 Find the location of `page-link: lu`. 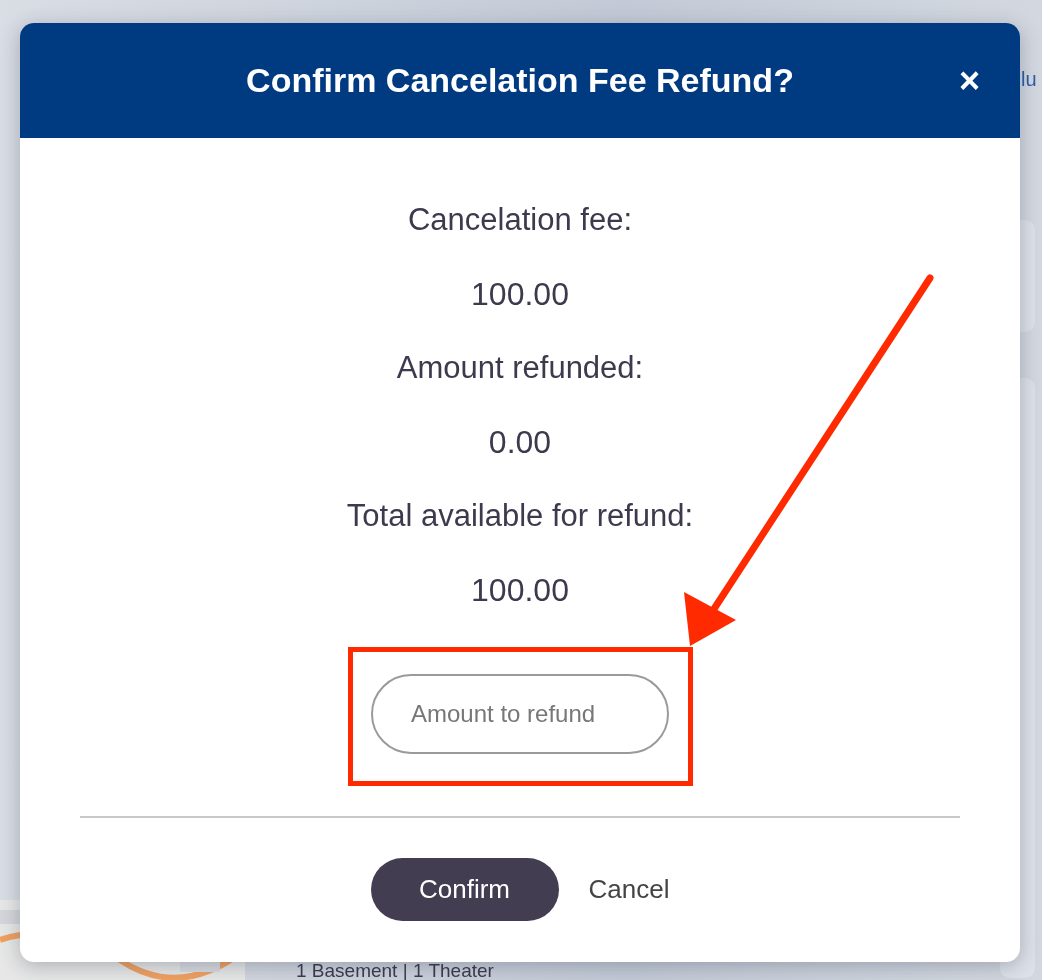

page-link: lu is located at coordinates (1029, 79).